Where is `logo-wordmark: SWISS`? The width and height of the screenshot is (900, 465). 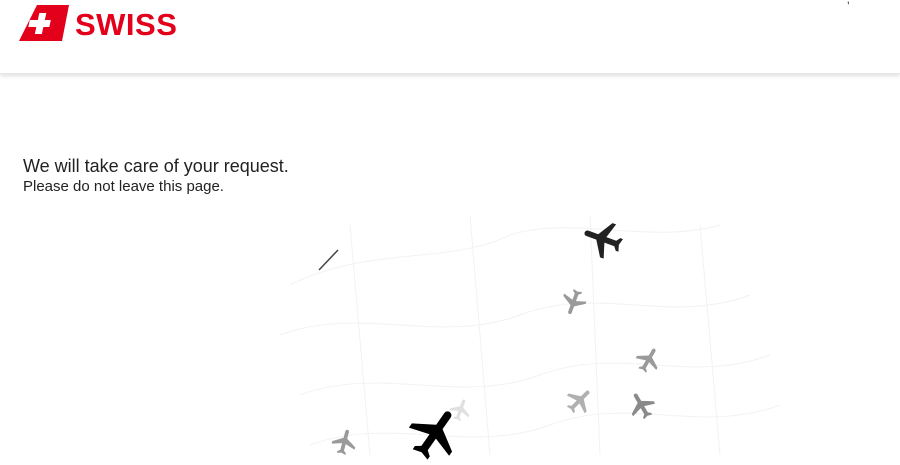 logo-wordmark: SWISS is located at coordinates (126, 24).